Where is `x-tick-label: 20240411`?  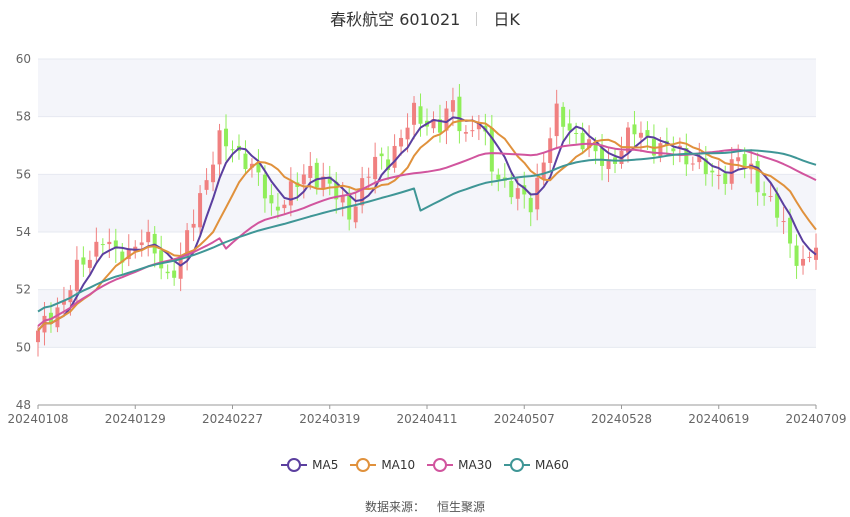
x-tick-label: 20240411 is located at coordinates (426, 419).